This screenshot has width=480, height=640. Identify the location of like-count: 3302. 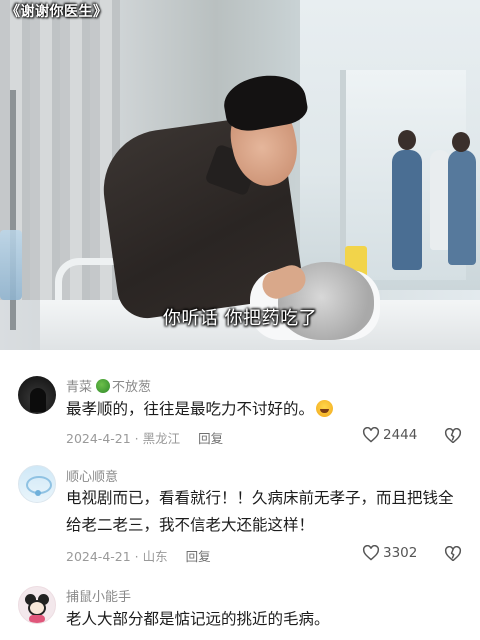
(400, 553).